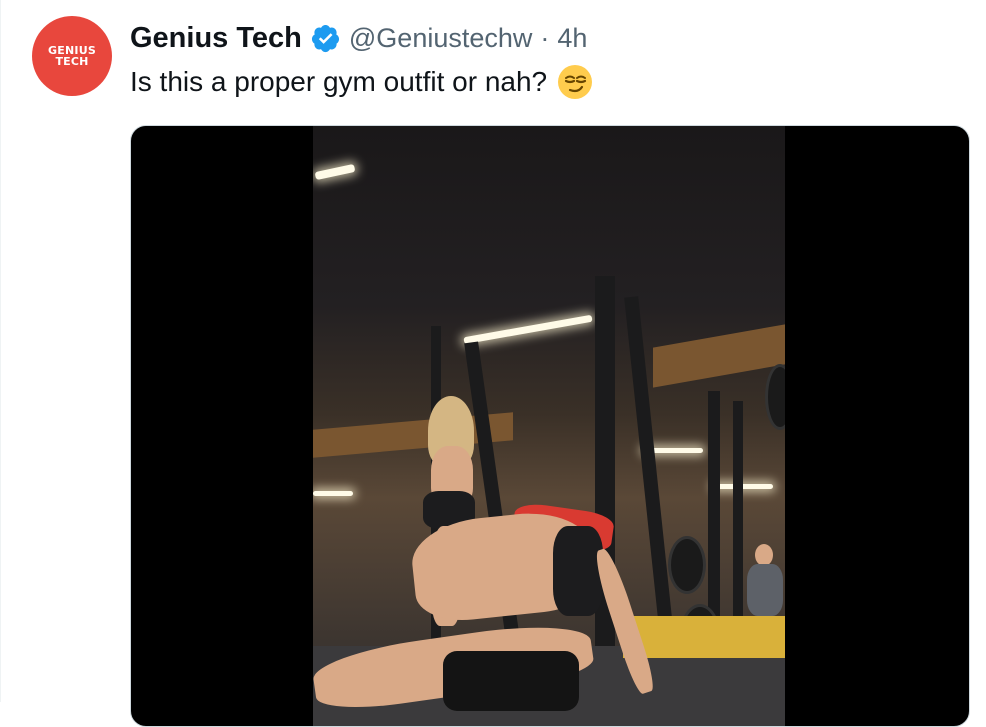  I want to click on foam-roller, so click(511, 681).